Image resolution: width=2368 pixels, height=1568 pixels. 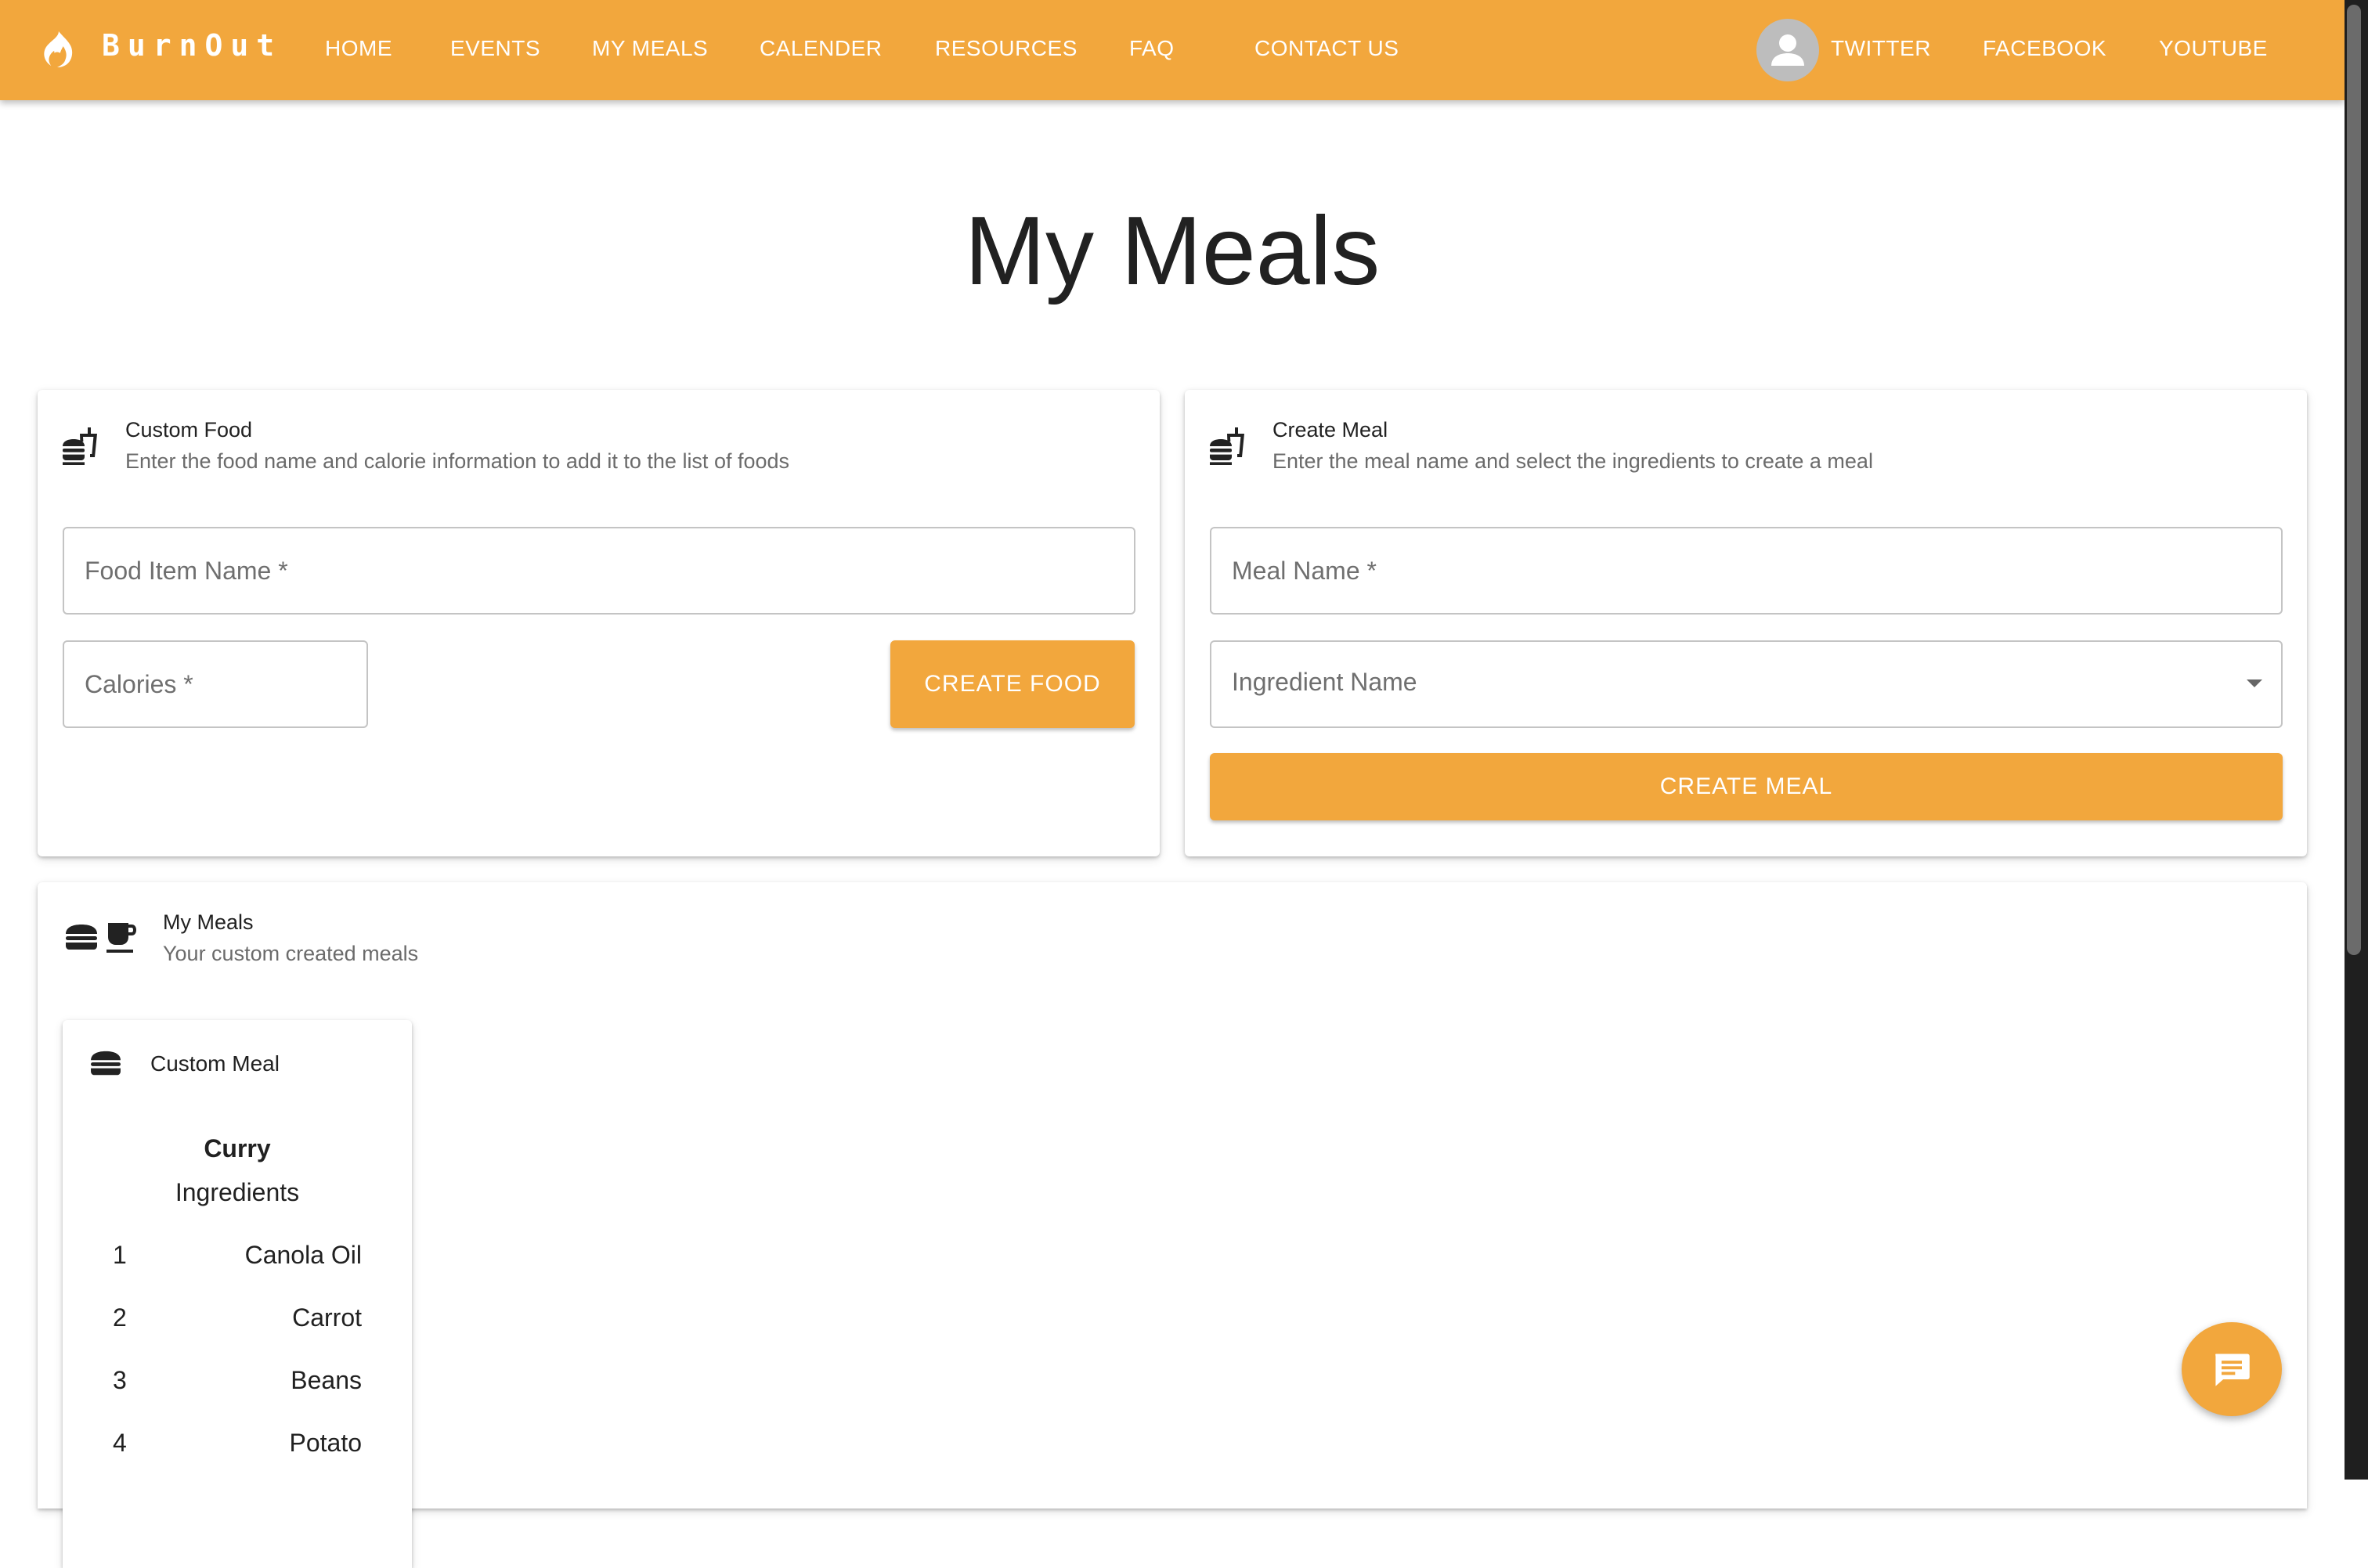 What do you see at coordinates (57, 49) in the screenshot?
I see `flame-icon` at bounding box center [57, 49].